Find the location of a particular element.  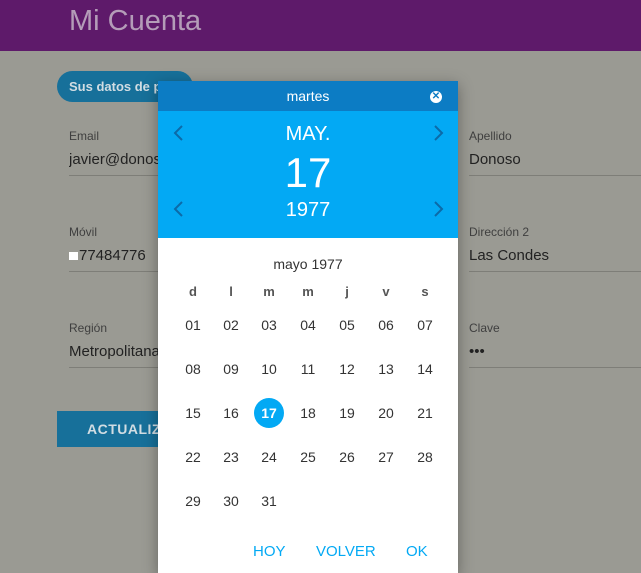

day-cell: 25 is located at coordinates (308, 457).